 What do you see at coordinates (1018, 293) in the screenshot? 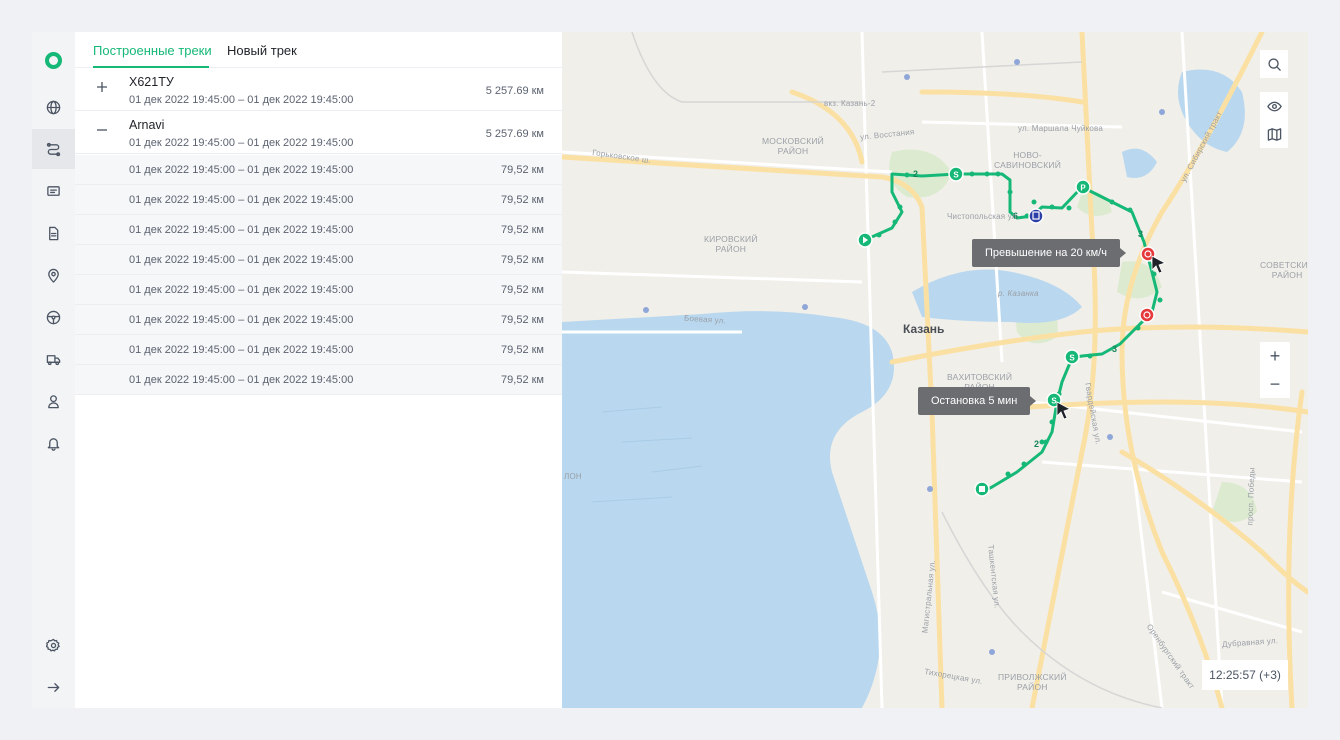
I see `water-label: р. Казанка` at bounding box center [1018, 293].